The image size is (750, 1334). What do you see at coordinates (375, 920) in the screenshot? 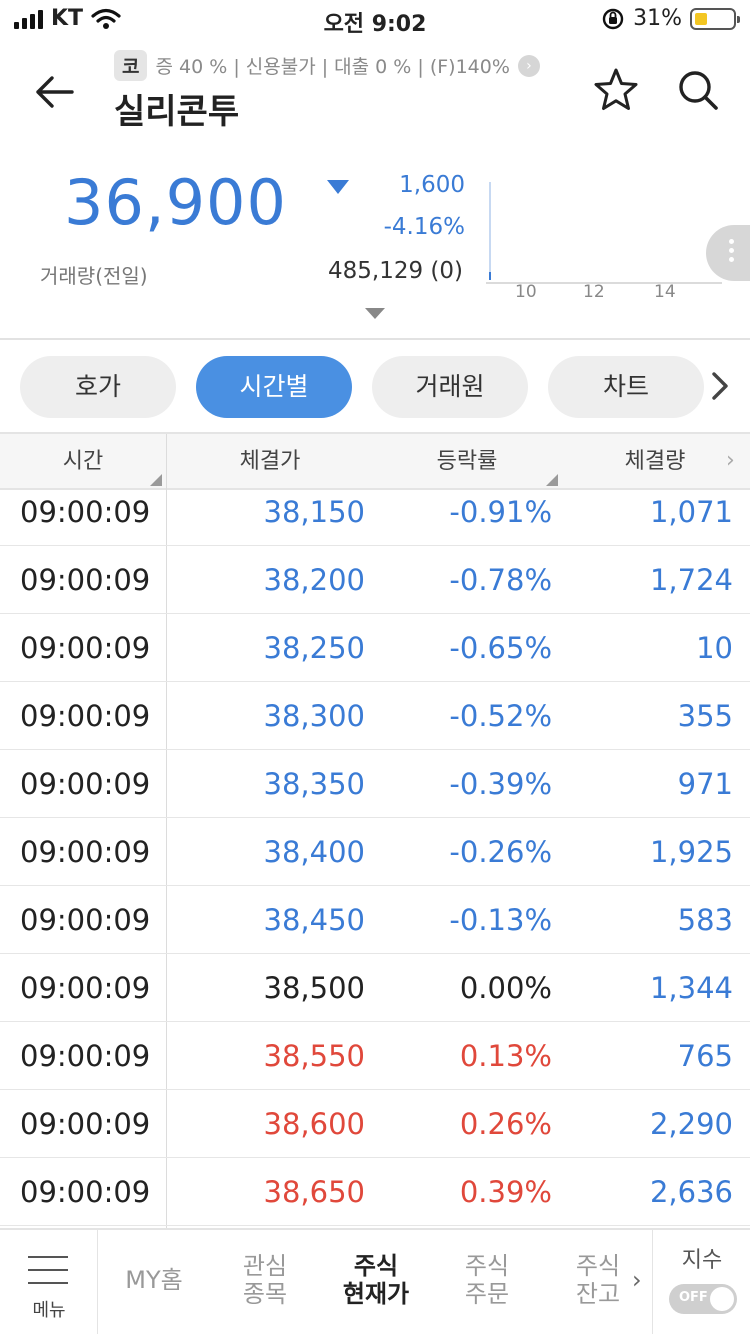
I see `table-row: 09:00:09 38,450 -0.13% 583` at bounding box center [375, 920].